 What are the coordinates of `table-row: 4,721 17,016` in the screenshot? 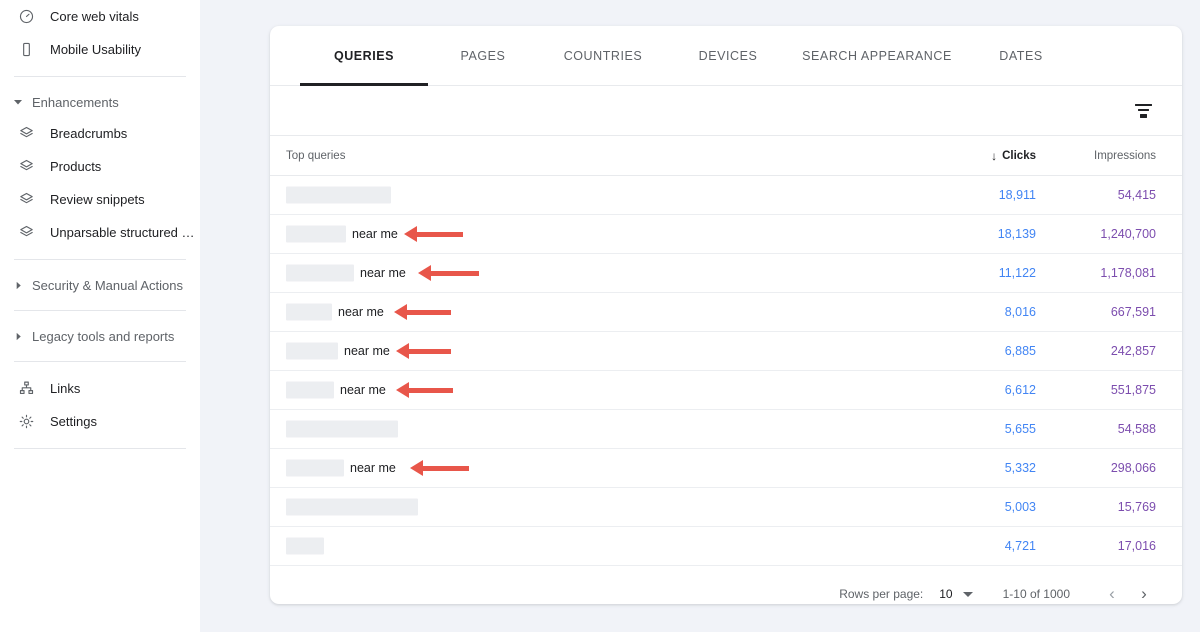 It's located at (726, 546).